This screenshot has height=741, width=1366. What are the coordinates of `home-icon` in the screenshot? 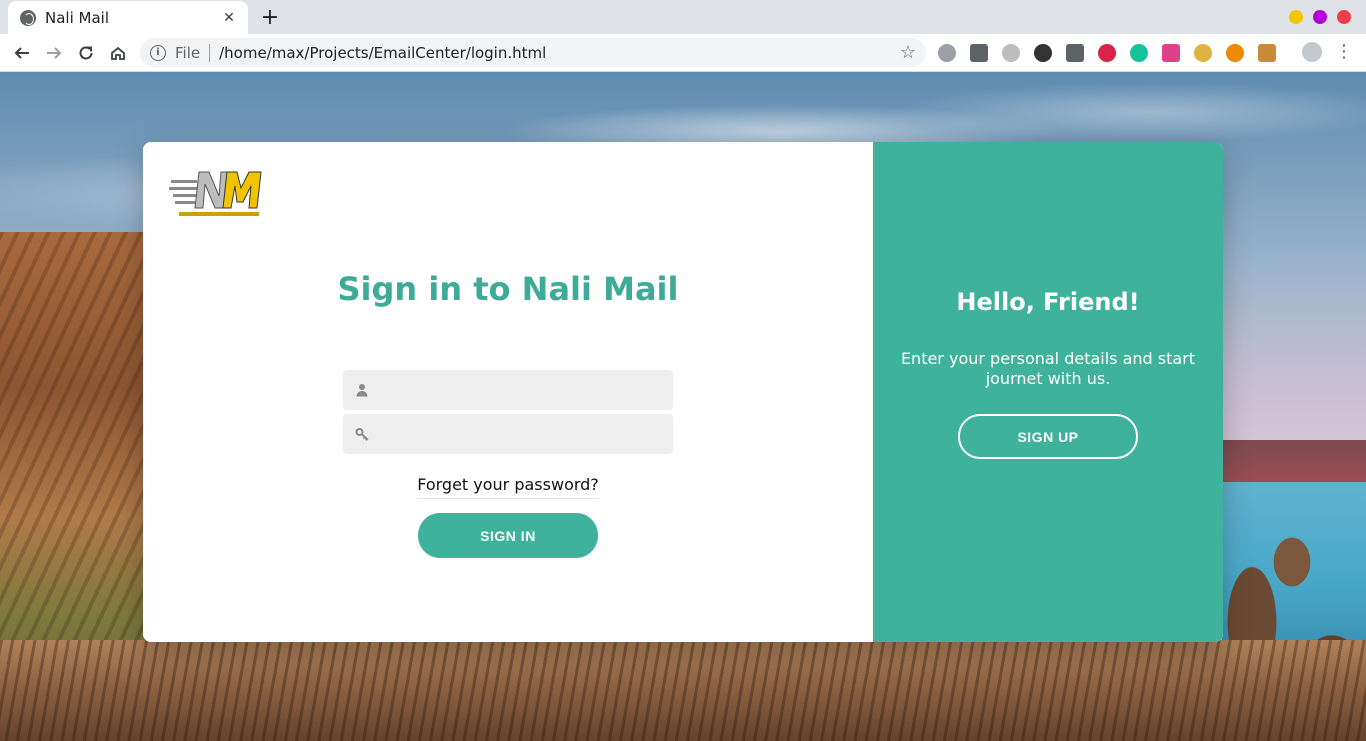 It's located at (118, 53).